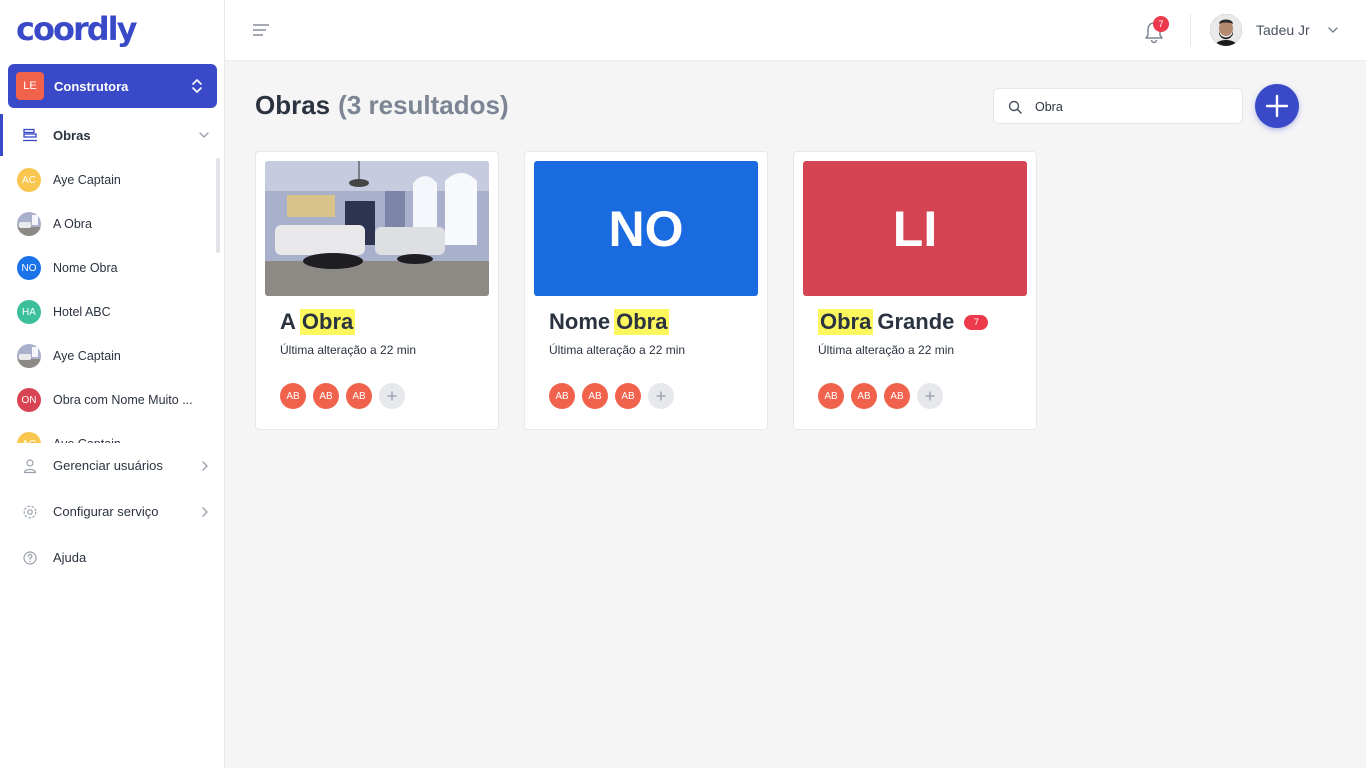  Describe the element at coordinates (30, 86) in the screenshot. I see `org-avatar: LE` at that location.